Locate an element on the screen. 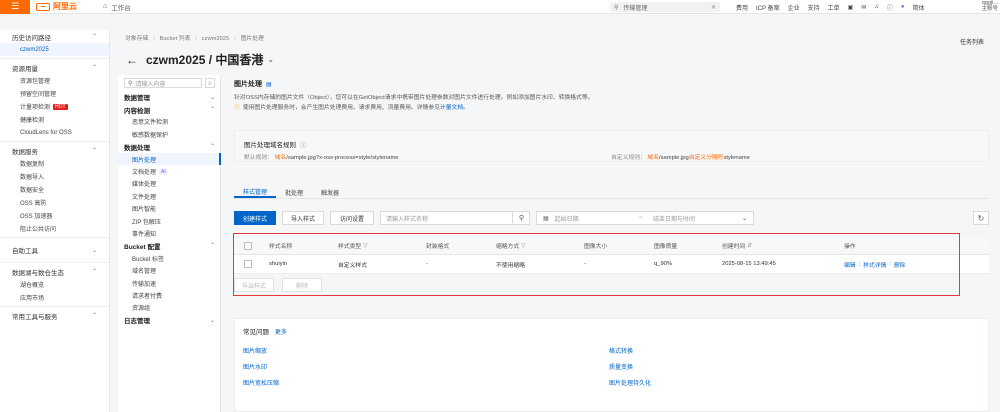 The height and width of the screenshot is (412, 1000). calendar-icon: ▦ is located at coordinates (546, 218).